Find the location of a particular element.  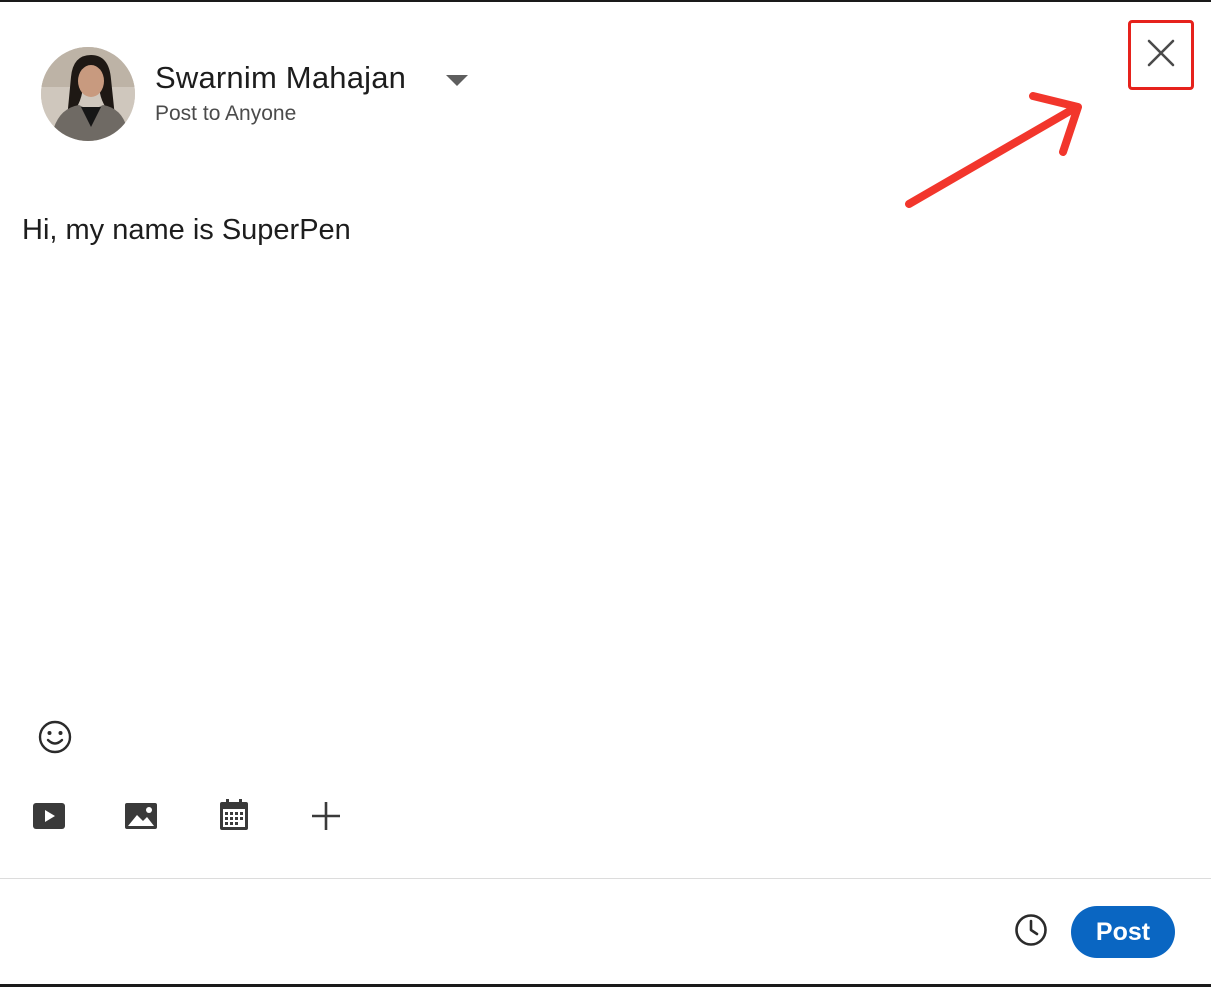

clock-icon is located at coordinates (1031, 932).